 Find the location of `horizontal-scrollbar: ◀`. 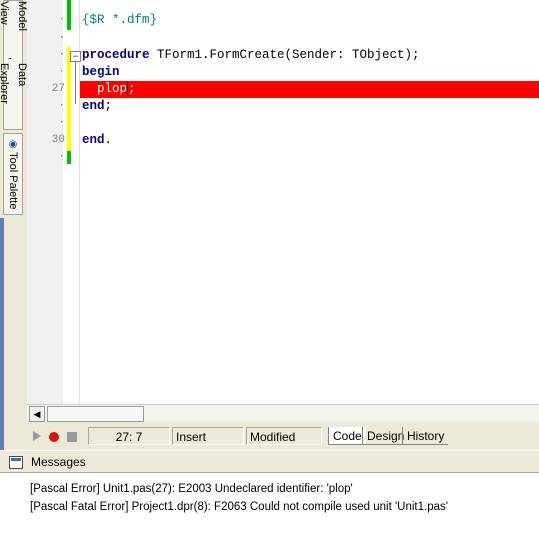

horizontal-scrollbar: ◀ is located at coordinates (283, 413).